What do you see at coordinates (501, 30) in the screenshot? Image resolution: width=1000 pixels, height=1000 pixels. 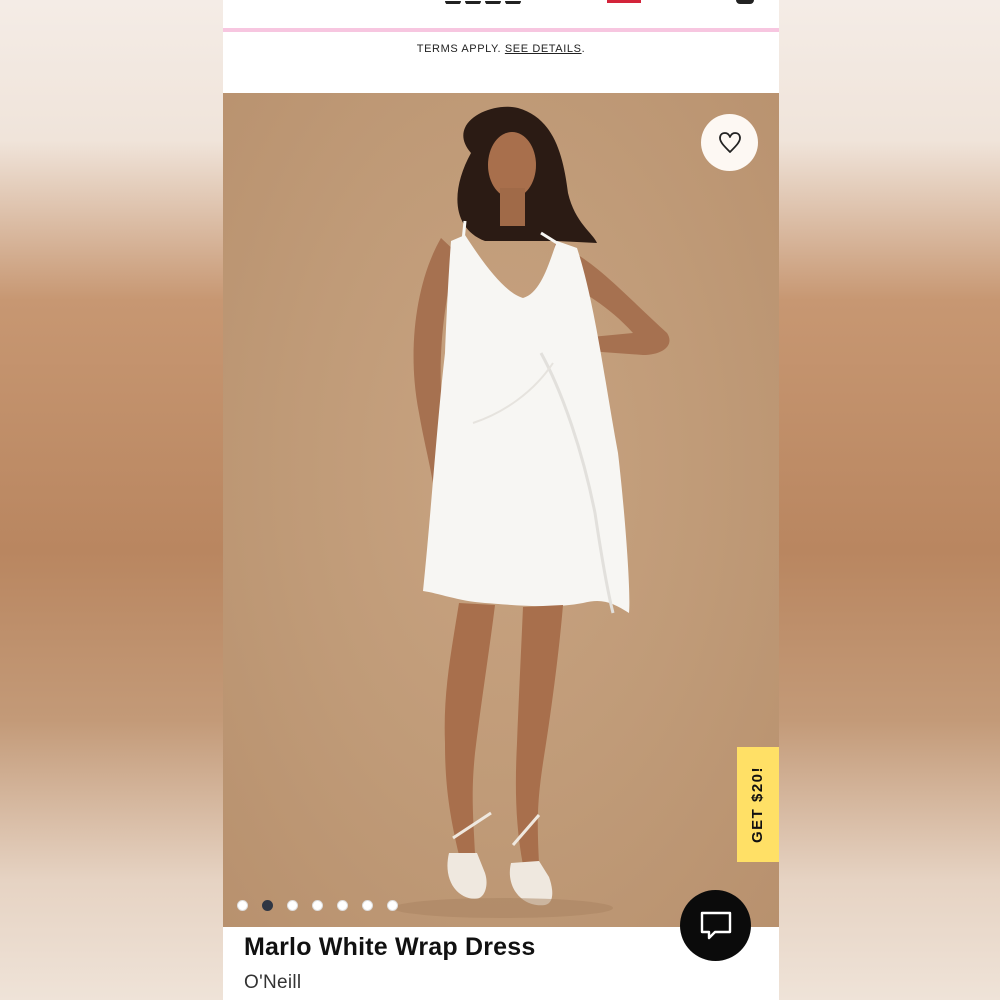 I see `header-divider` at bounding box center [501, 30].